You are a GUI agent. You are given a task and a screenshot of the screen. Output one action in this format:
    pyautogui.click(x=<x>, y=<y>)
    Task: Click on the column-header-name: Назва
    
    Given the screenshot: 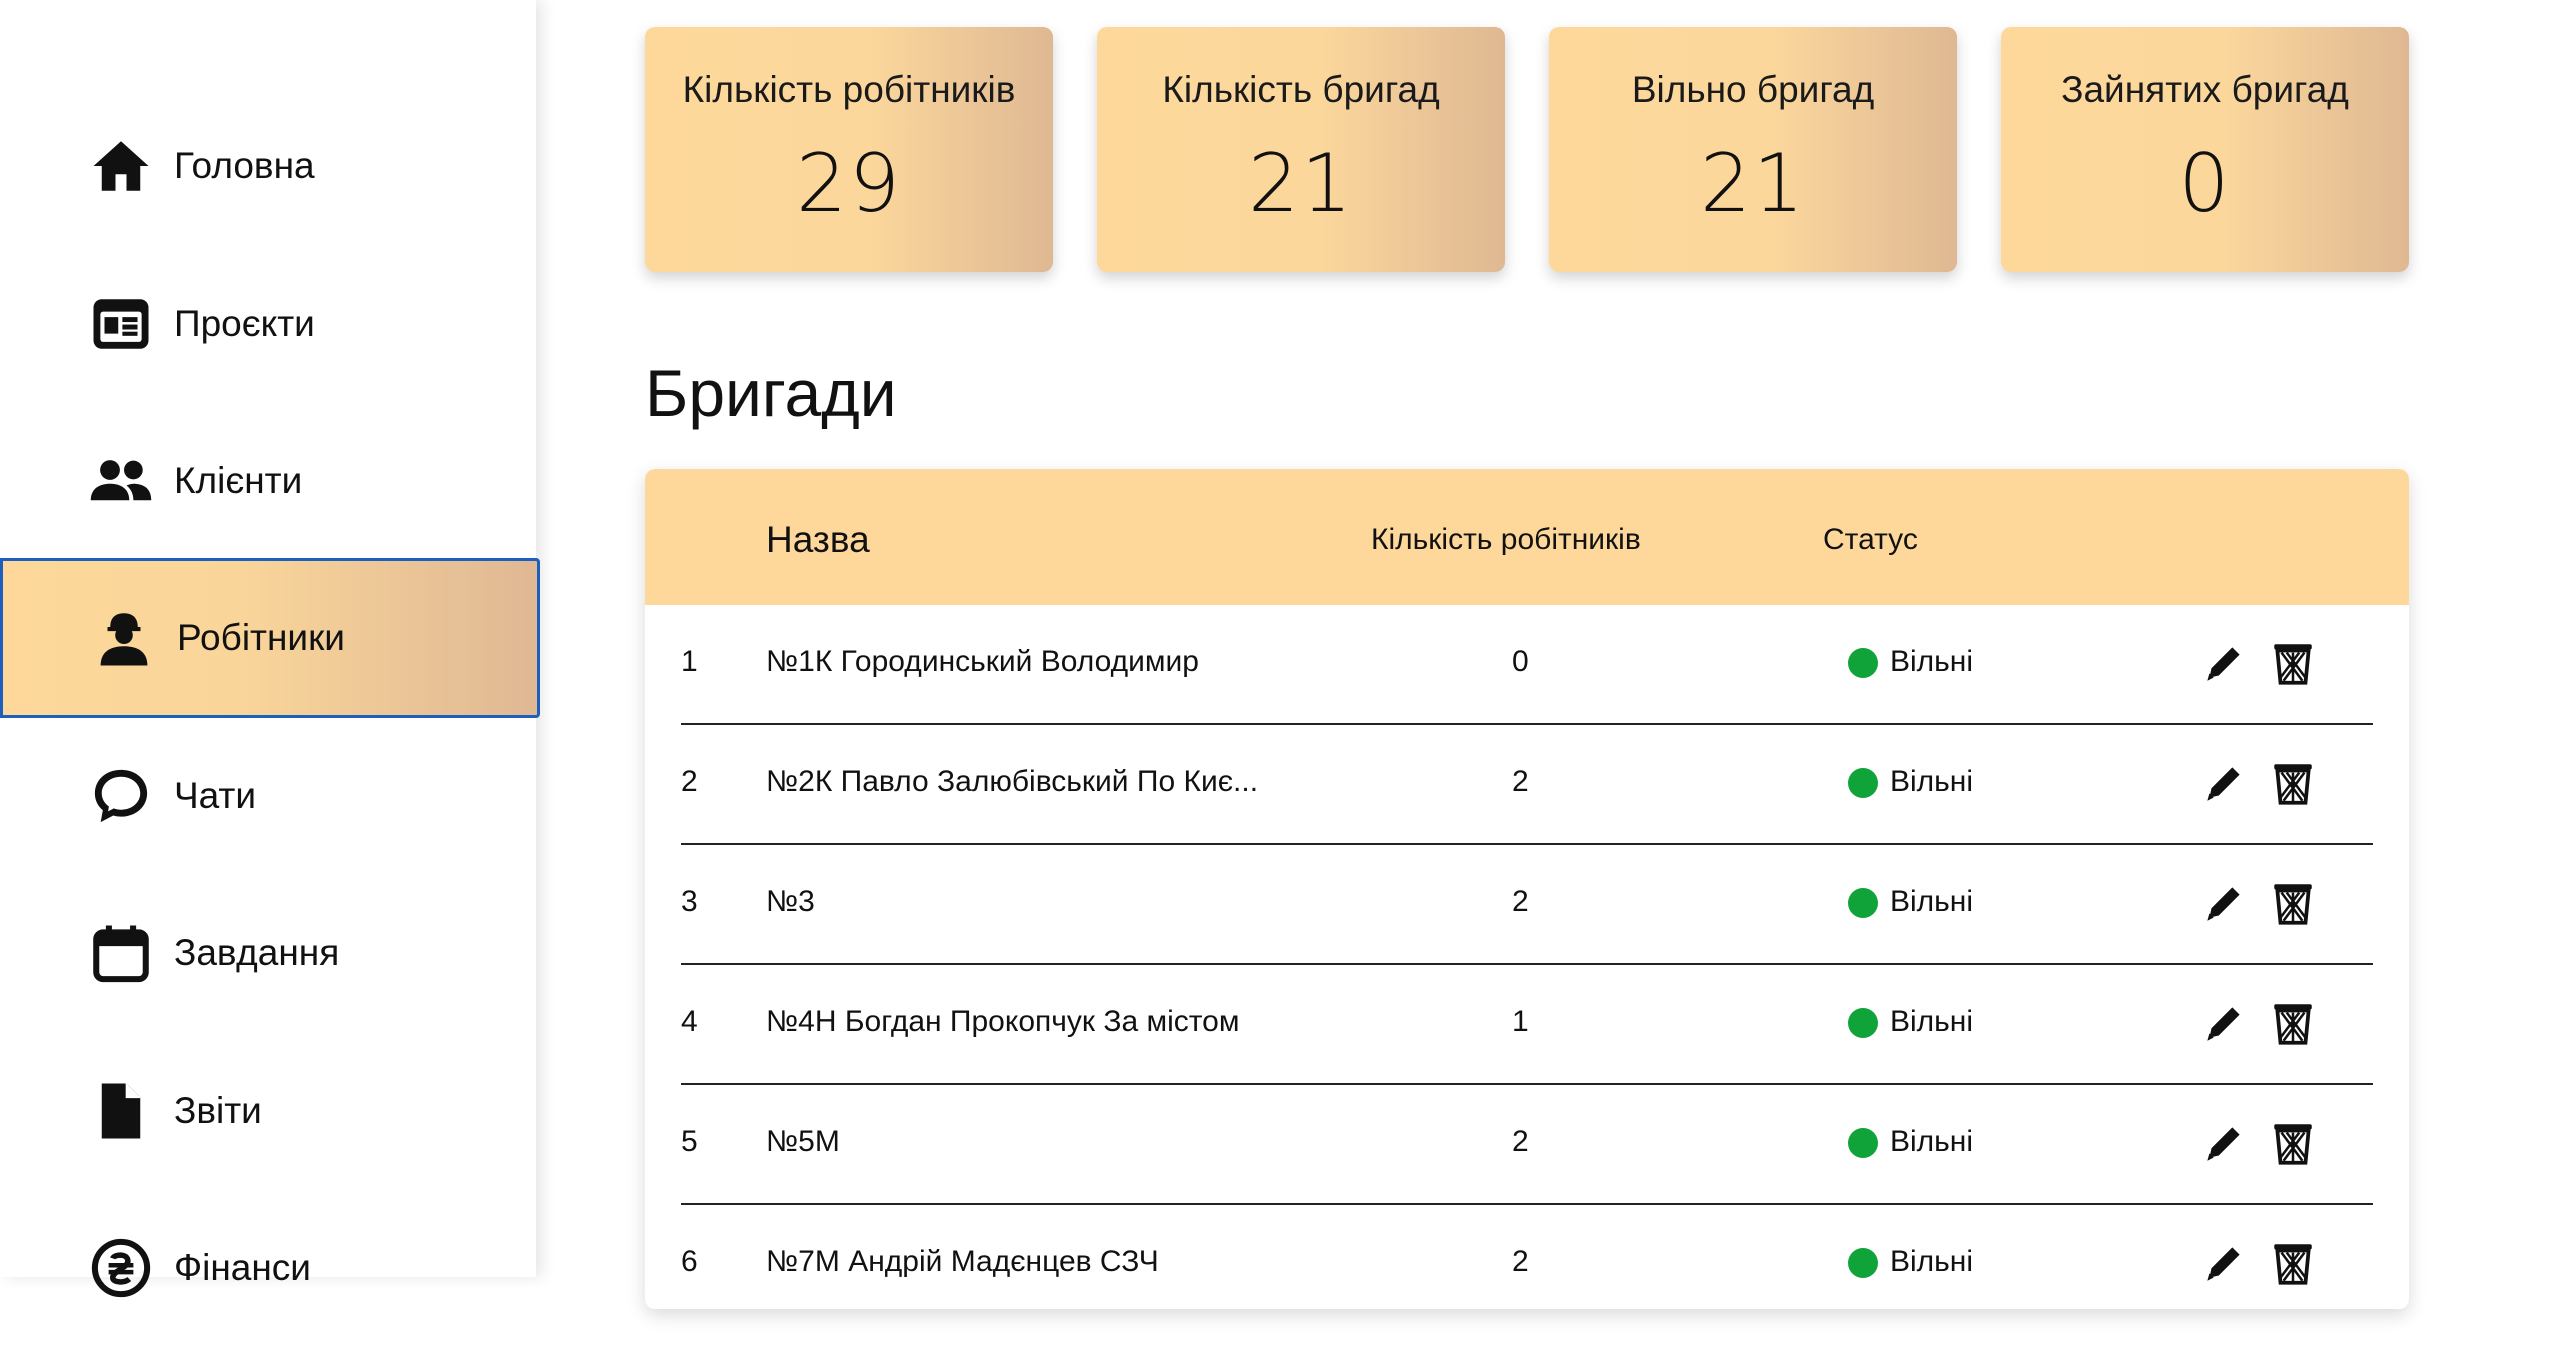 What is the action you would take?
    pyautogui.click(x=818, y=539)
    